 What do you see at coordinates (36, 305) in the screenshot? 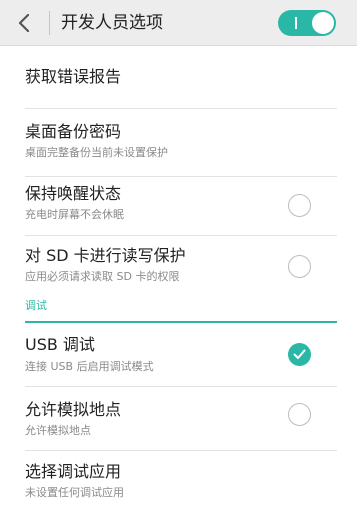
I see `section-header-debug: 调试` at bounding box center [36, 305].